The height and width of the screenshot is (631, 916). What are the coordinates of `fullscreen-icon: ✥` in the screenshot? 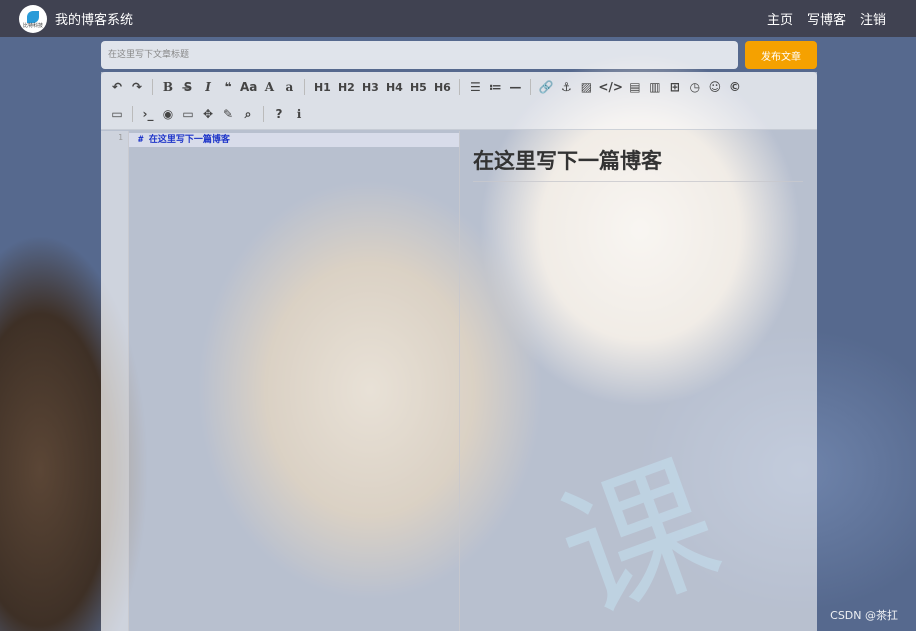 It's located at (208, 114).